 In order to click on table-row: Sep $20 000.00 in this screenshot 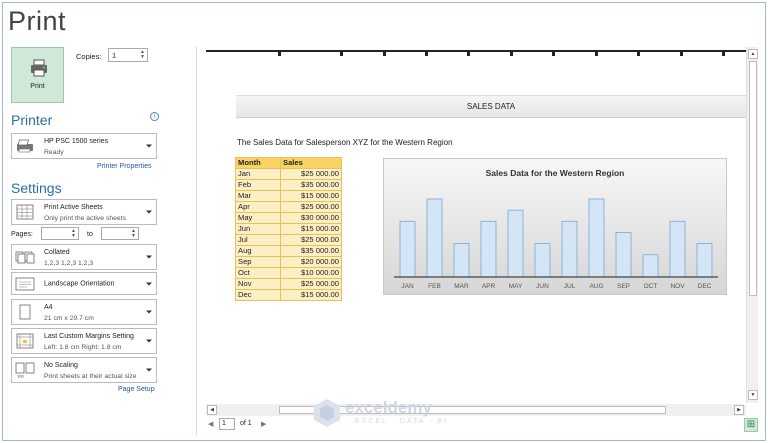, I will do `click(288, 262)`.